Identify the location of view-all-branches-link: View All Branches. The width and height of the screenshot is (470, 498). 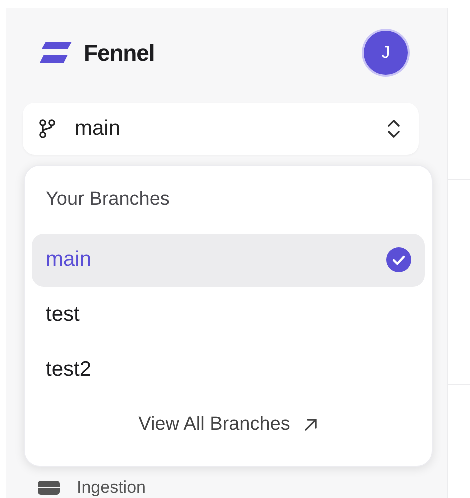
(228, 424).